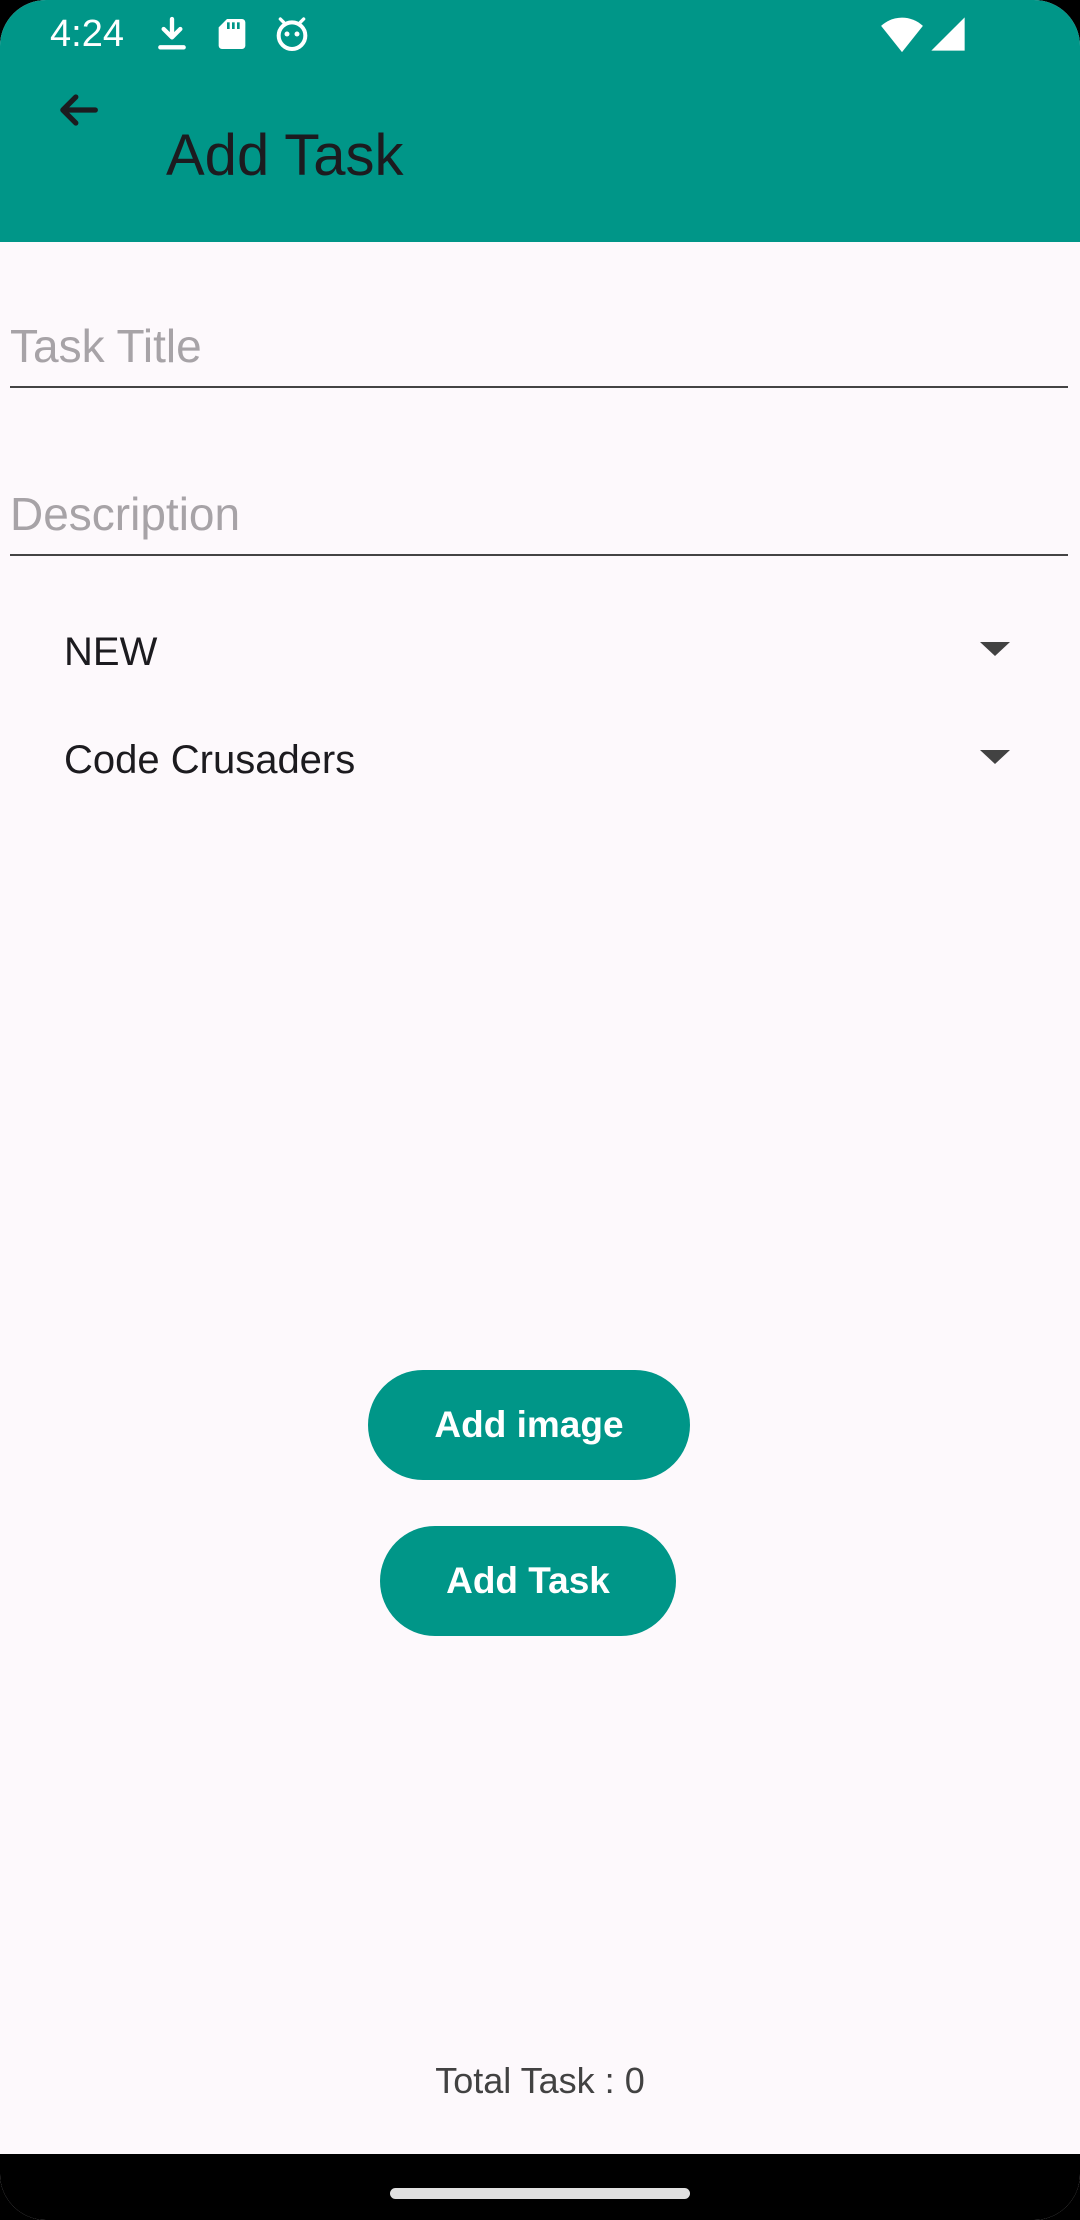 This screenshot has width=1080, height=2220. What do you see at coordinates (540, 121) in the screenshot?
I see `app-bar: 4:24 Add Task` at bounding box center [540, 121].